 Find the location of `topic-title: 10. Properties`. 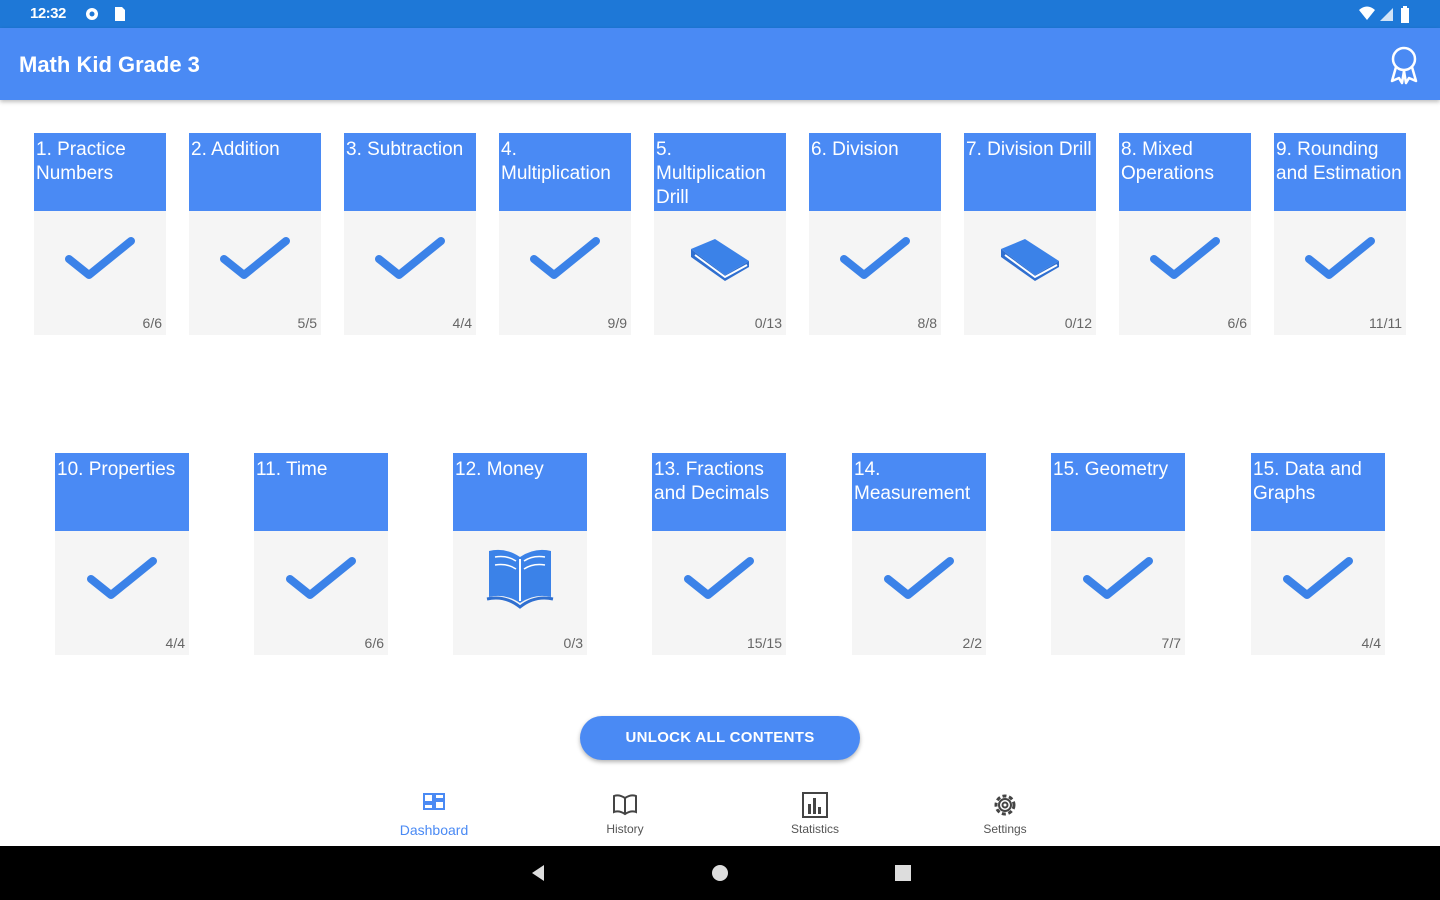

topic-title: 10. Properties is located at coordinates (122, 492).